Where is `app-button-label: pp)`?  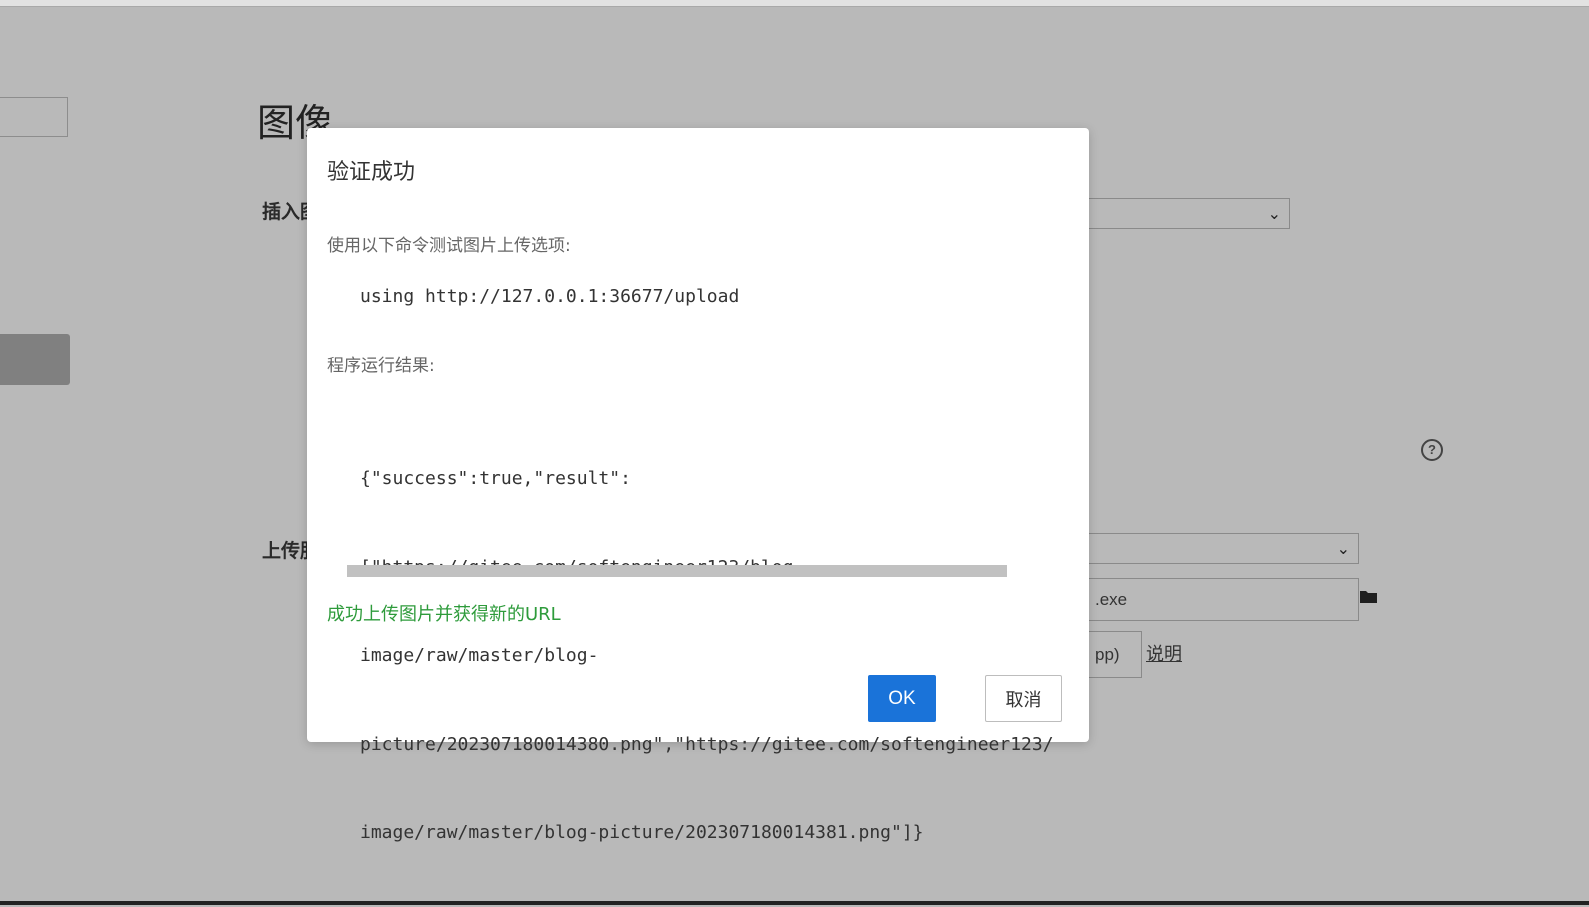 app-button-label: pp) is located at coordinates (1107, 654).